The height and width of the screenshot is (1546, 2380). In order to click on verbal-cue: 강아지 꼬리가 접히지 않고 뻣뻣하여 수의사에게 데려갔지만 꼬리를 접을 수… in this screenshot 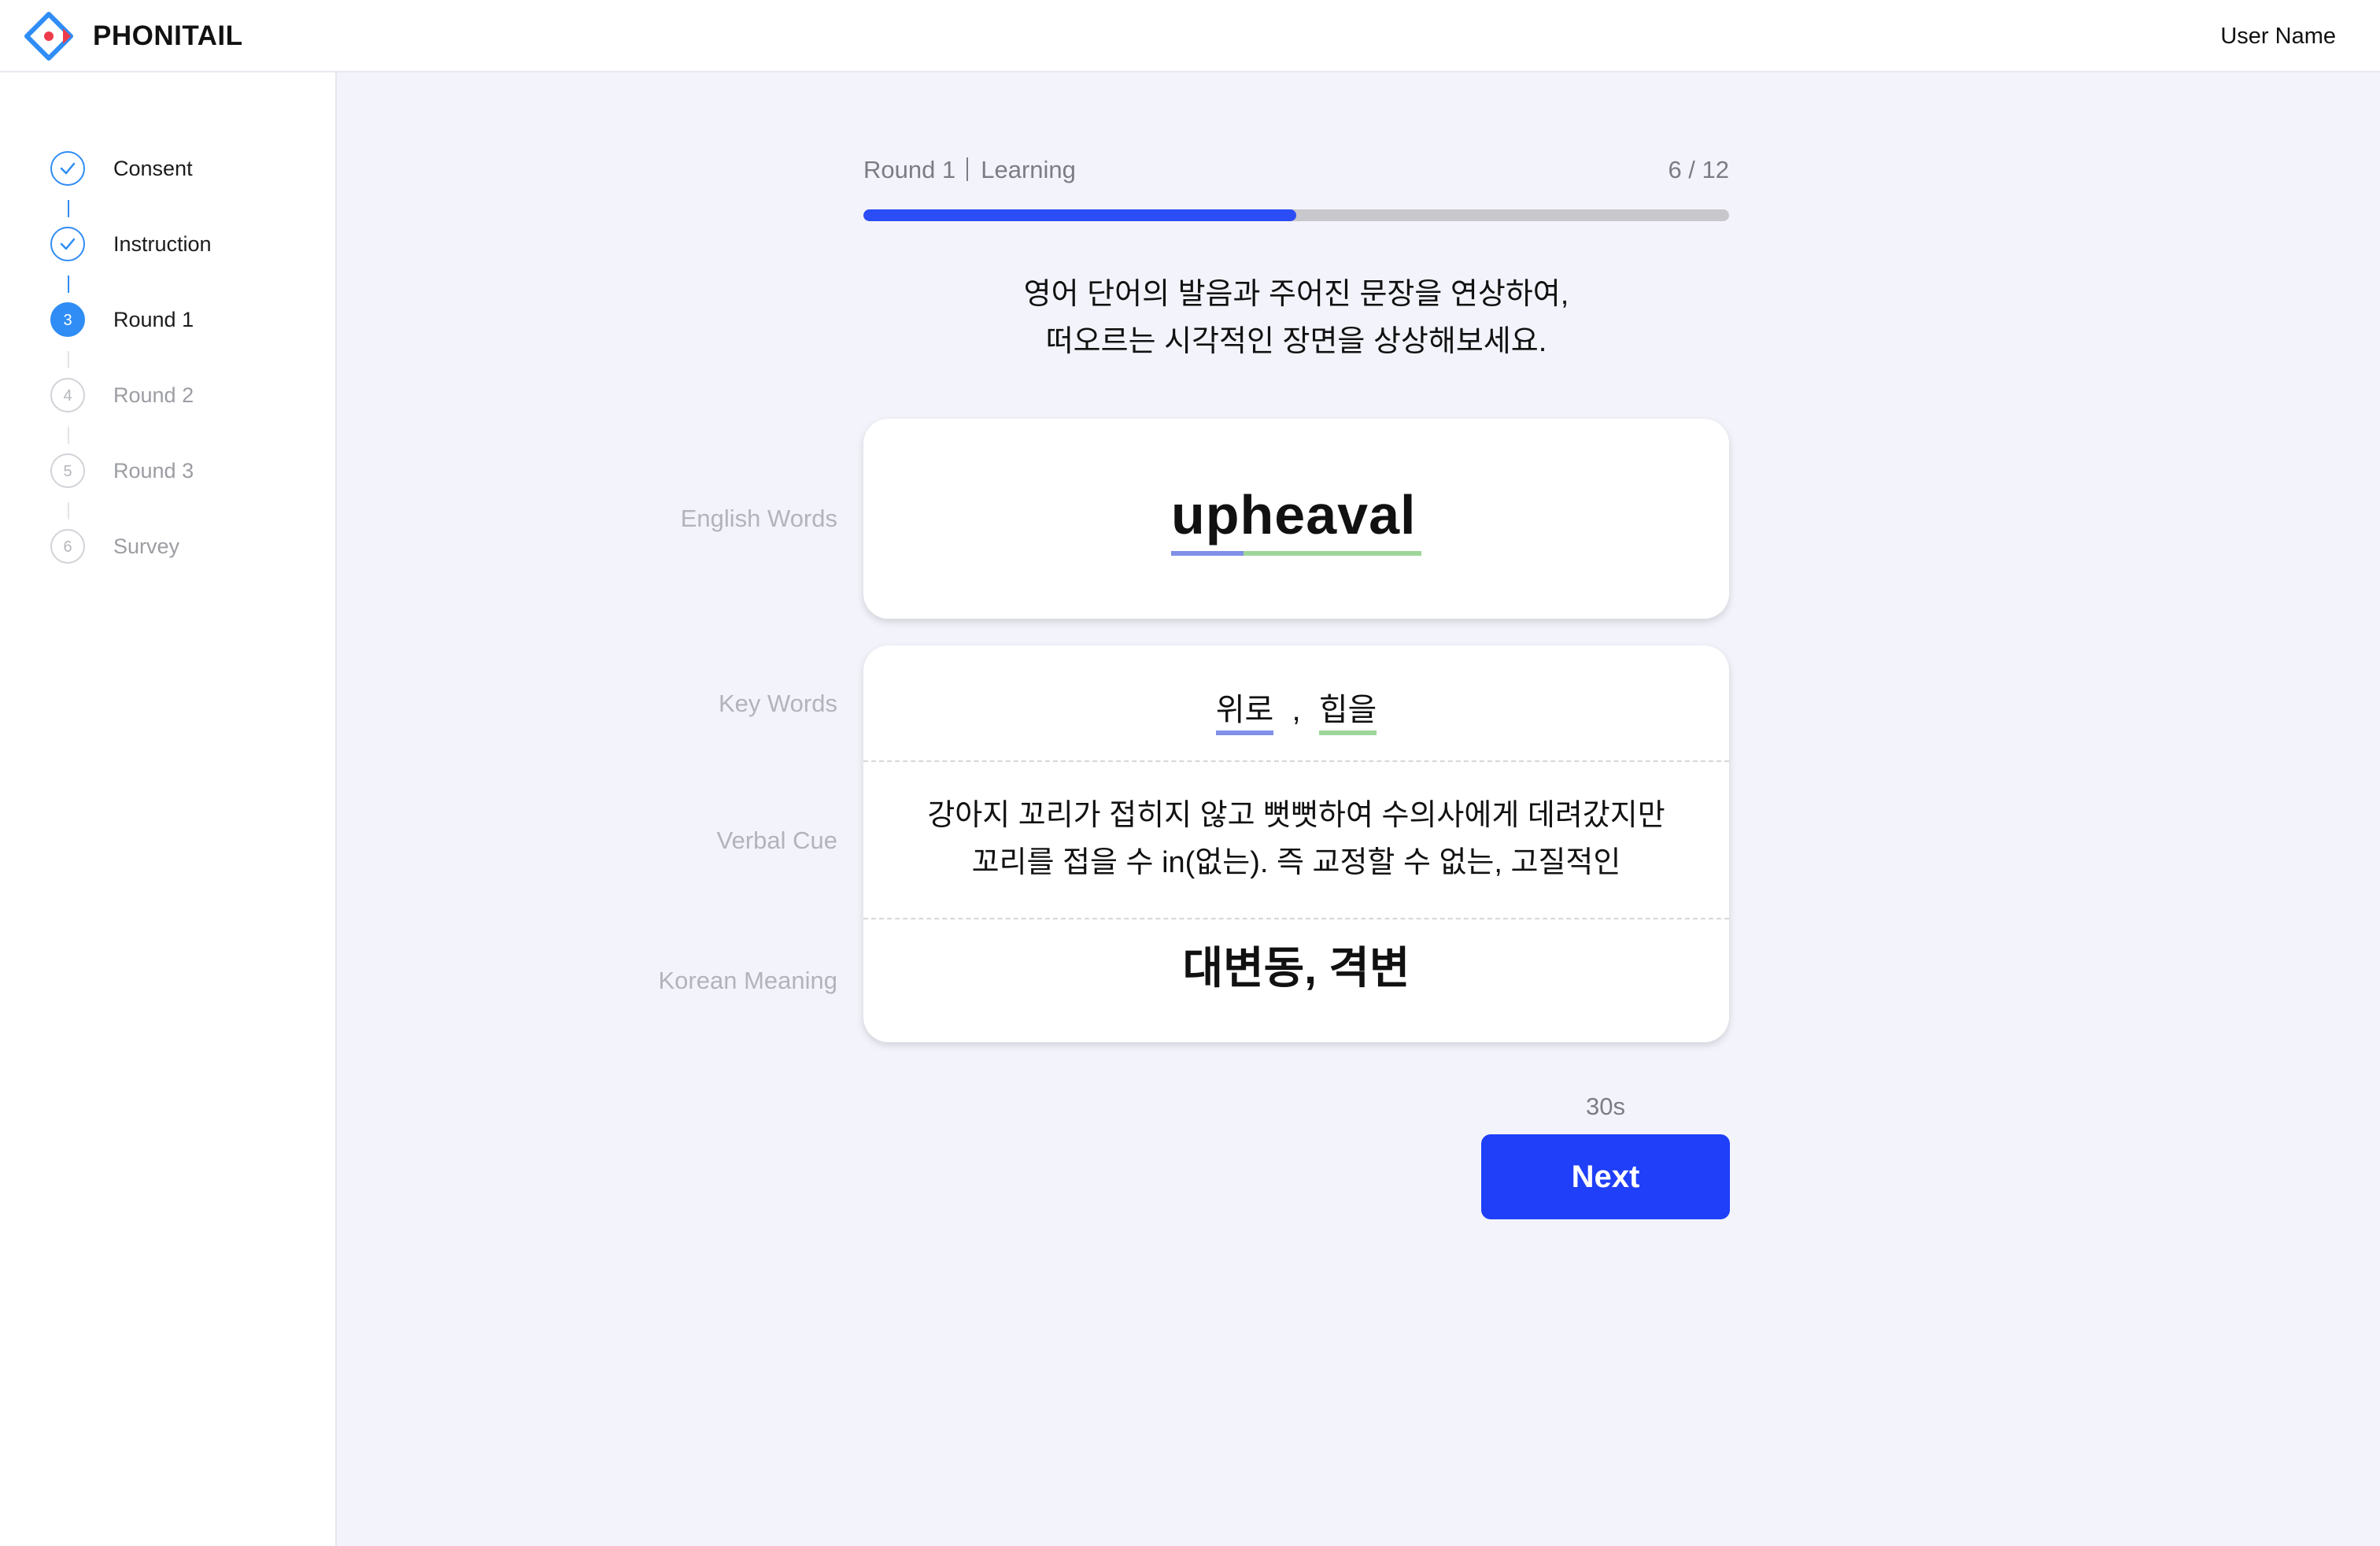, I will do `click(1296, 839)`.